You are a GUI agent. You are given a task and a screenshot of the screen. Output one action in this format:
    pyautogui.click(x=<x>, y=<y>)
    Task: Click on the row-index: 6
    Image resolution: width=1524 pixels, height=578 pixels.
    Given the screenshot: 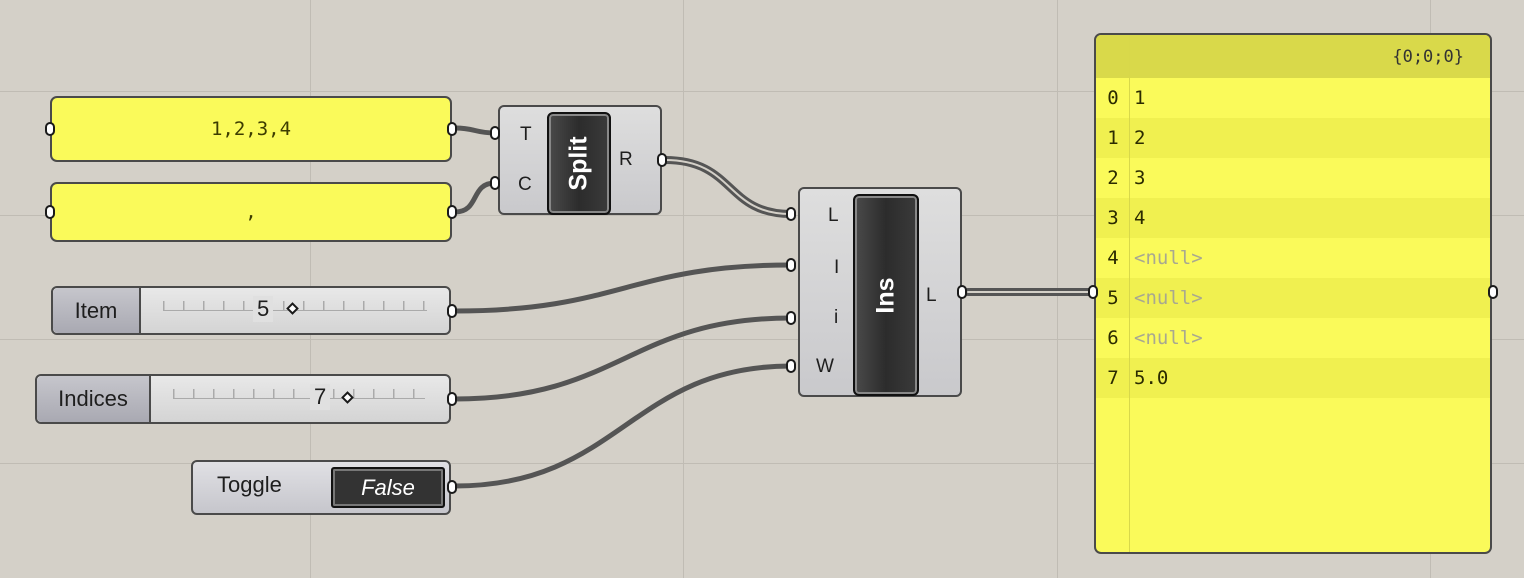 What is the action you would take?
    pyautogui.click(x=1113, y=338)
    